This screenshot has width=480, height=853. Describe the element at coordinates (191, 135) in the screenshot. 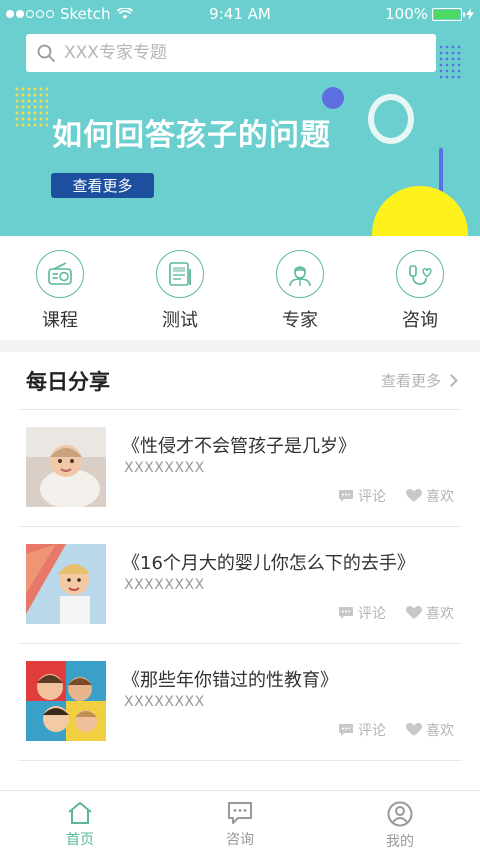

I see `banner-title: 如何回答孩子的问题` at that location.